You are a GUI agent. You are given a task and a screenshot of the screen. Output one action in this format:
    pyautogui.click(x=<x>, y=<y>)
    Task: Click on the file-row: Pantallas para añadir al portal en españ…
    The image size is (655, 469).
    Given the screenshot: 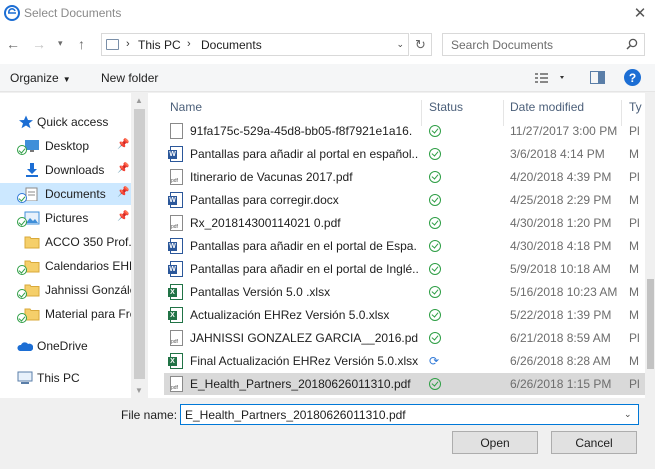 What is the action you would take?
    pyautogui.click(x=409, y=154)
    